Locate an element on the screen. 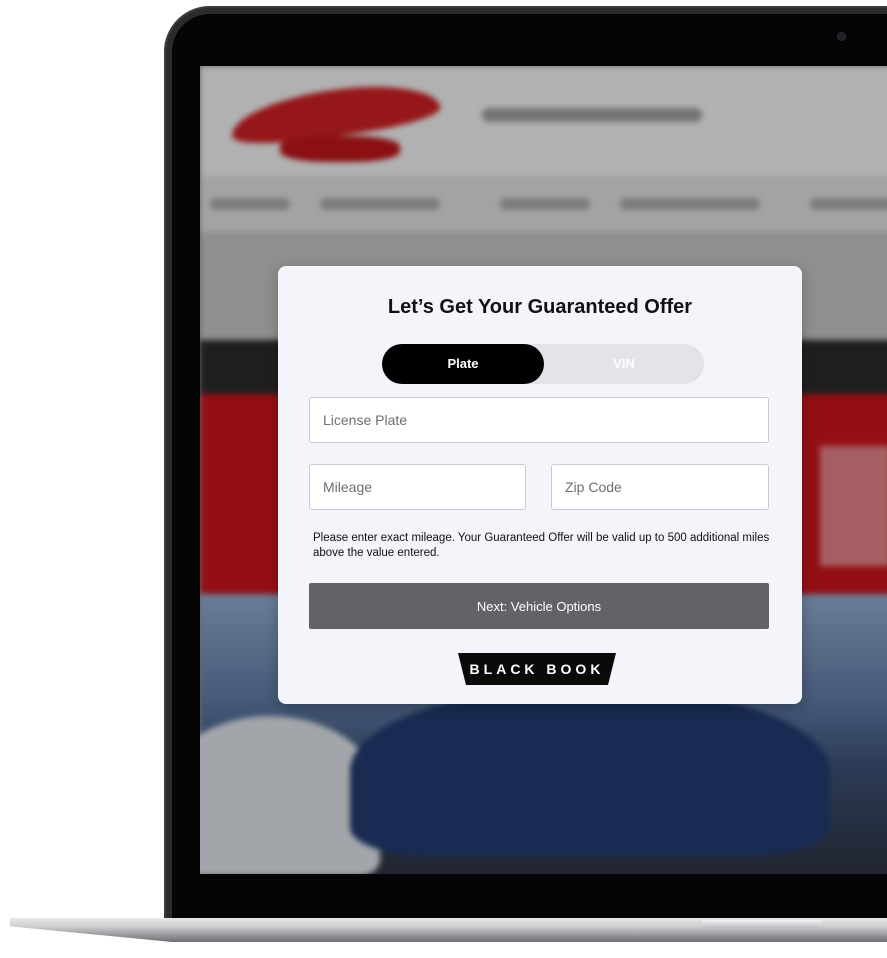 The width and height of the screenshot is (887, 958). black-book-logo-icon: BLACK BOOK is located at coordinates (537, 669).